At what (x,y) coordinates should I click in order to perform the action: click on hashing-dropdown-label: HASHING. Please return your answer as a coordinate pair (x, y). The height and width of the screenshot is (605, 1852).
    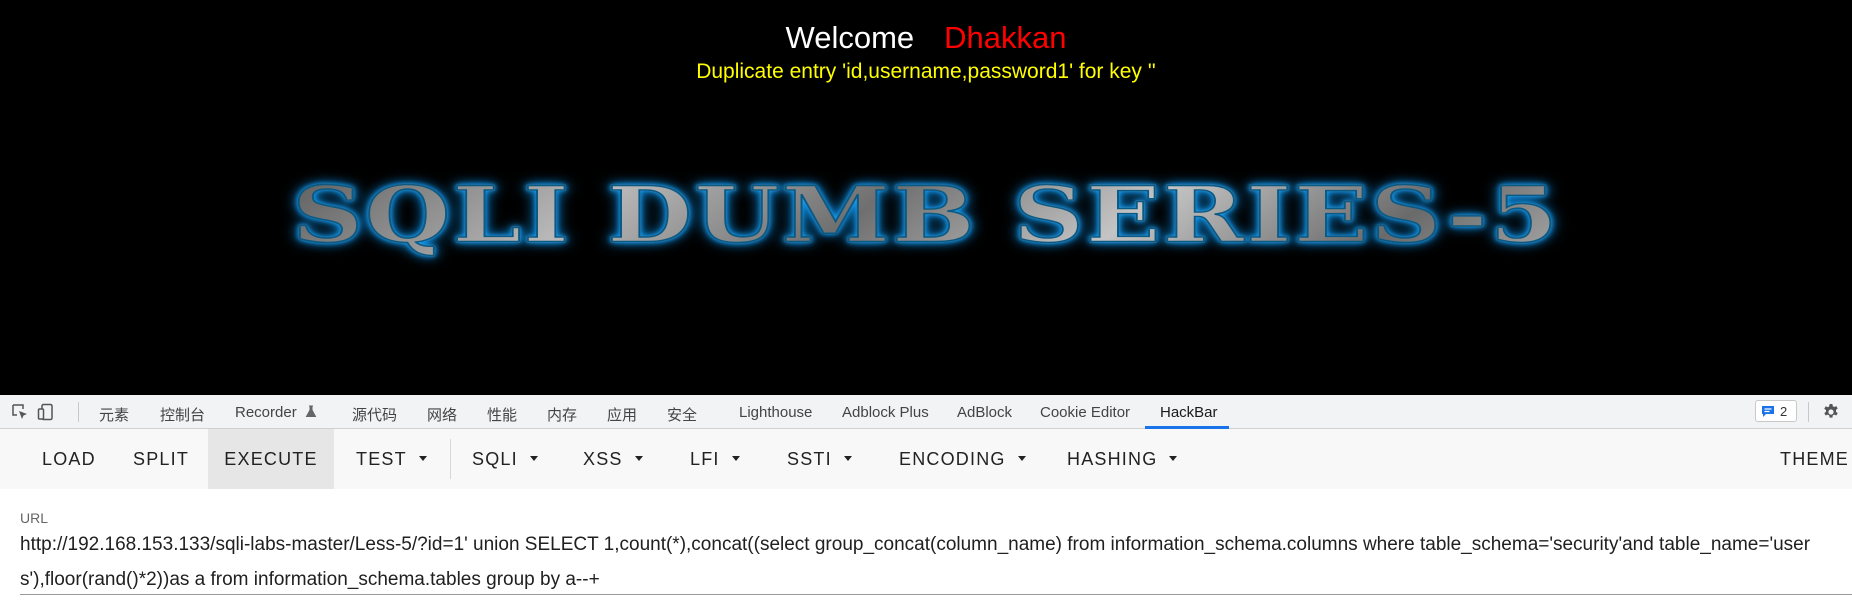
    Looking at the image, I should click on (1112, 459).